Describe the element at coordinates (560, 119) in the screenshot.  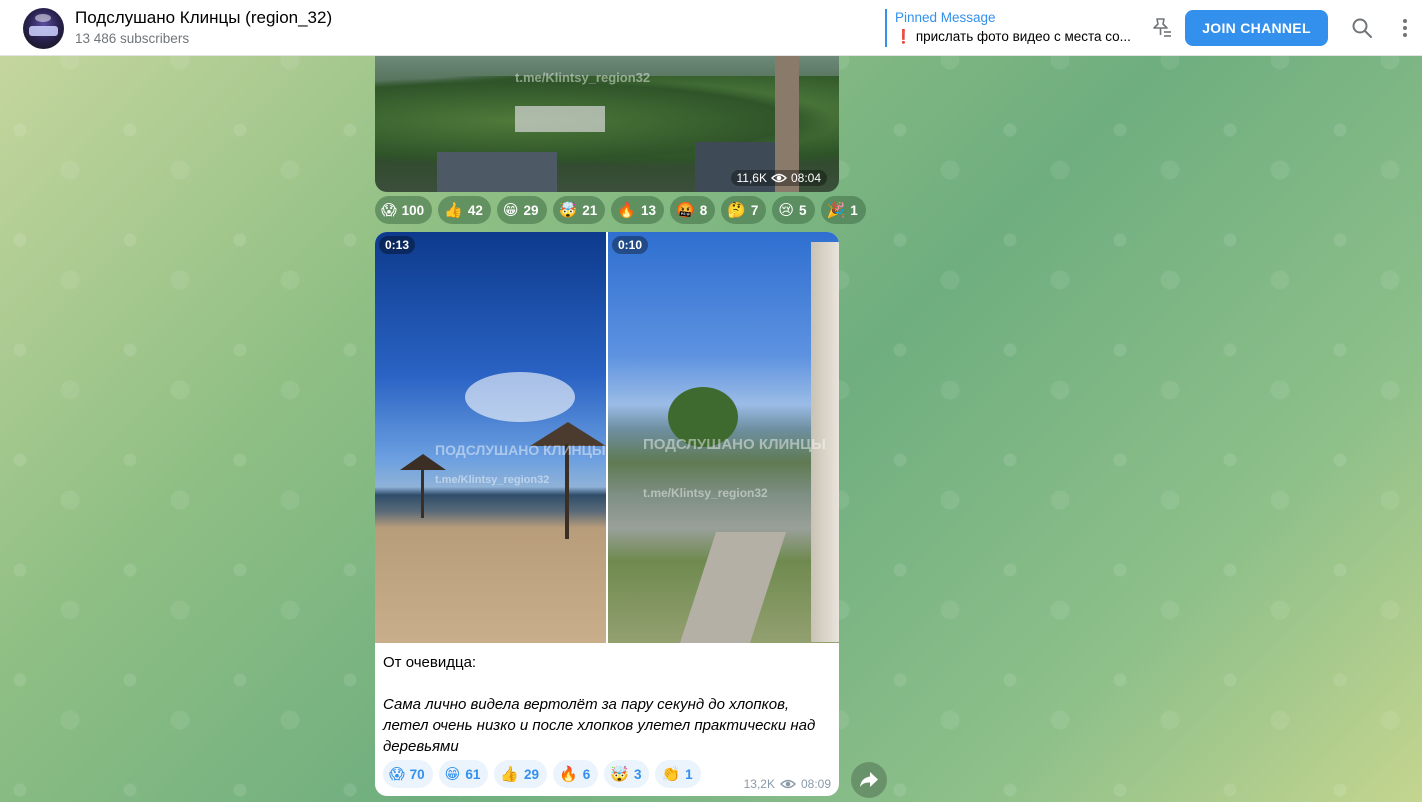
I see `photo-roof` at that location.